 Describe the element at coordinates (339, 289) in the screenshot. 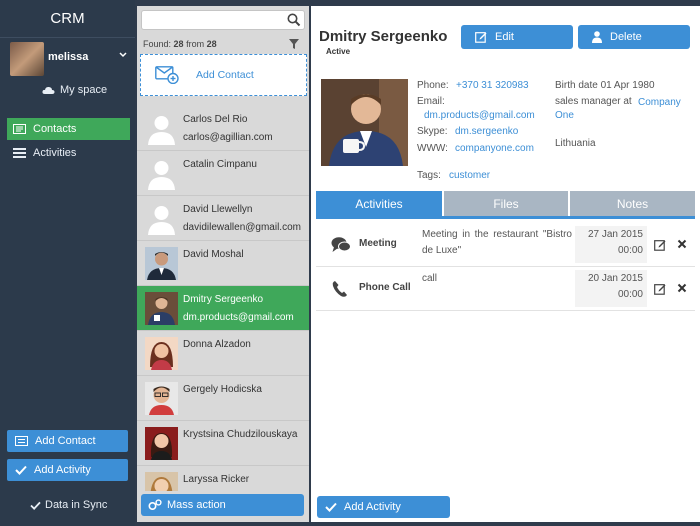

I see `phone-icon` at that location.